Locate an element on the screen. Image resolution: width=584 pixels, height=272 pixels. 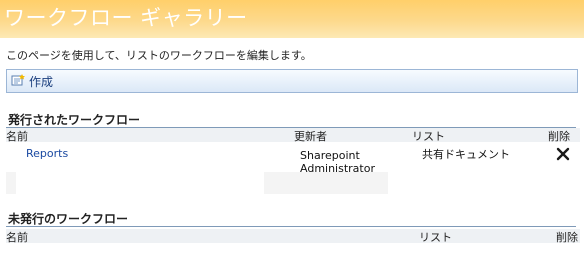
row-spacer-mid is located at coordinates (326, 183).